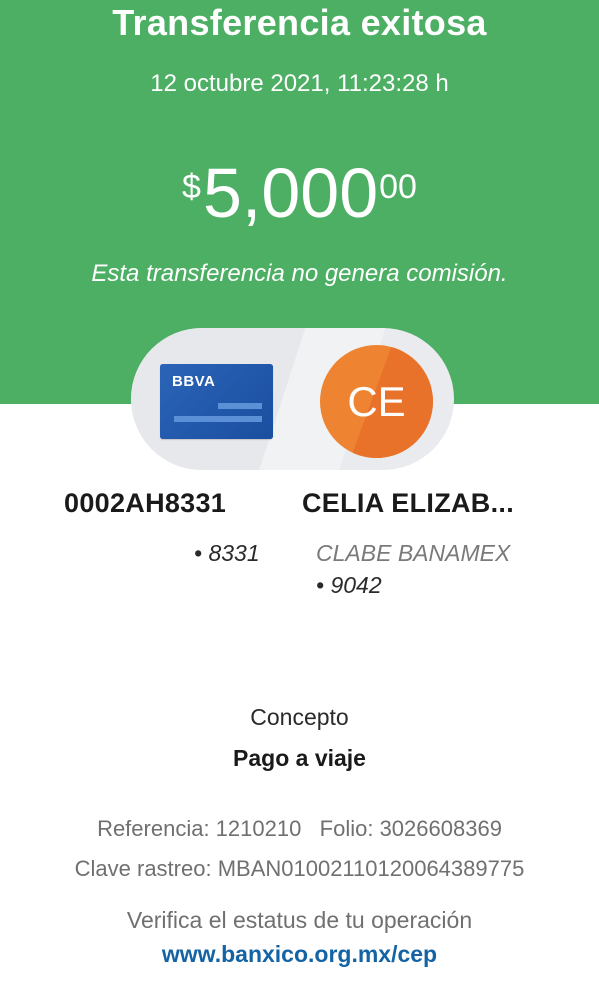 This screenshot has width=599, height=983. What do you see at coordinates (299, 954) in the screenshot?
I see `banxico-cep-link: www.banxico.org.mx/cep` at bounding box center [299, 954].